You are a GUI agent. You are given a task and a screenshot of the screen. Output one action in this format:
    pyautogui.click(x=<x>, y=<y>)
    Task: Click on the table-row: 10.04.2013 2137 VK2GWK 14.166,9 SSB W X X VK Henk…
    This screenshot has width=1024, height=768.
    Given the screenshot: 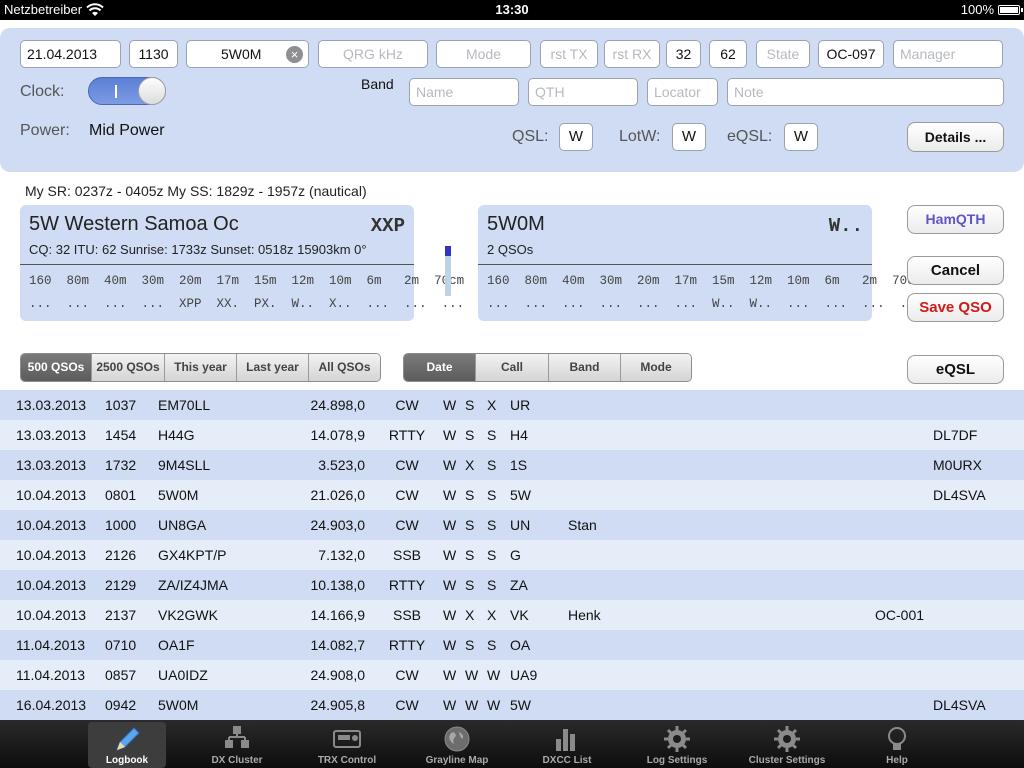 What is the action you would take?
    pyautogui.click(x=512, y=615)
    